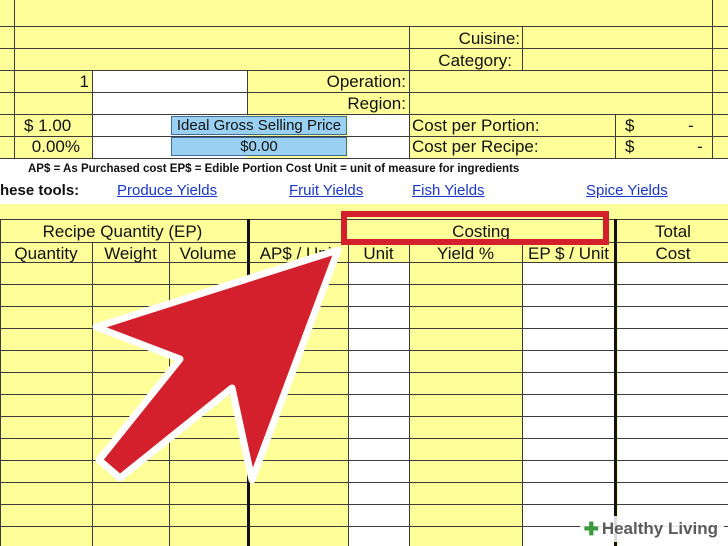 The height and width of the screenshot is (546, 728). I want to click on healthy-living-watermark: ✚ Healthy Living, so click(651, 529).